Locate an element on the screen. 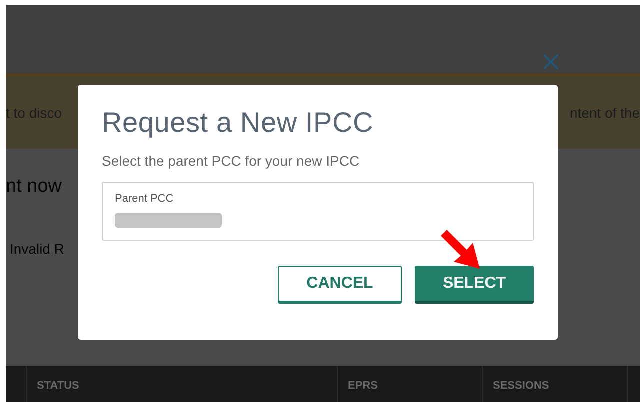  select-button: SELECT is located at coordinates (474, 285).